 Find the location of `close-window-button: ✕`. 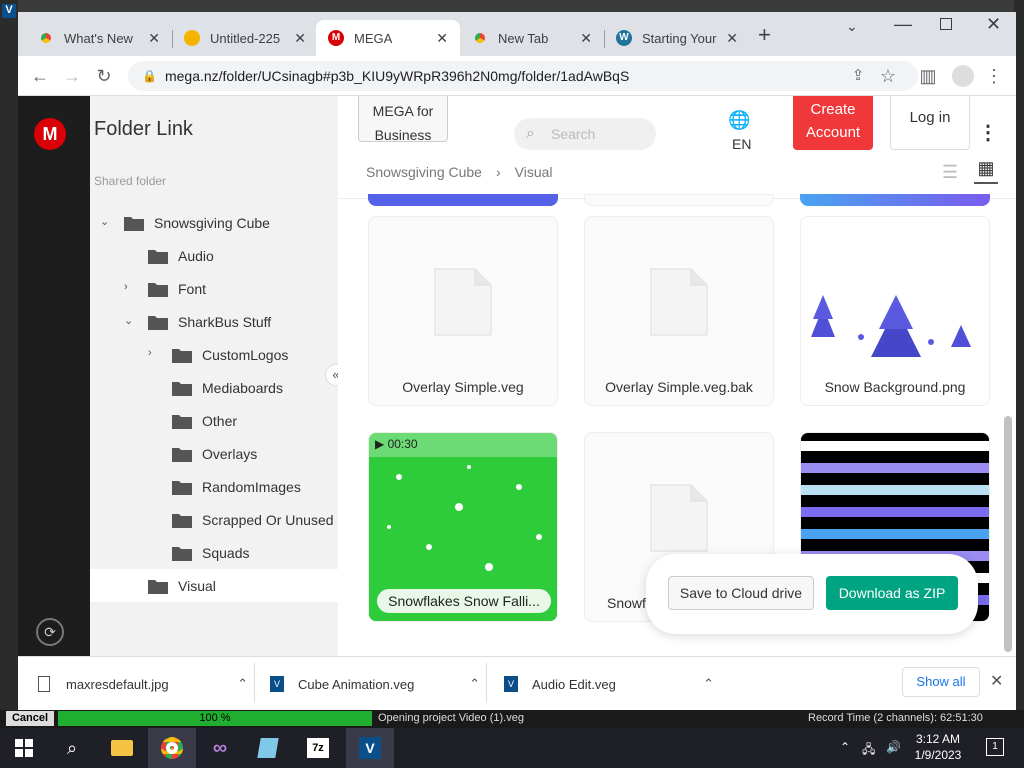

close-window-button: ✕ is located at coordinates (993, 24).